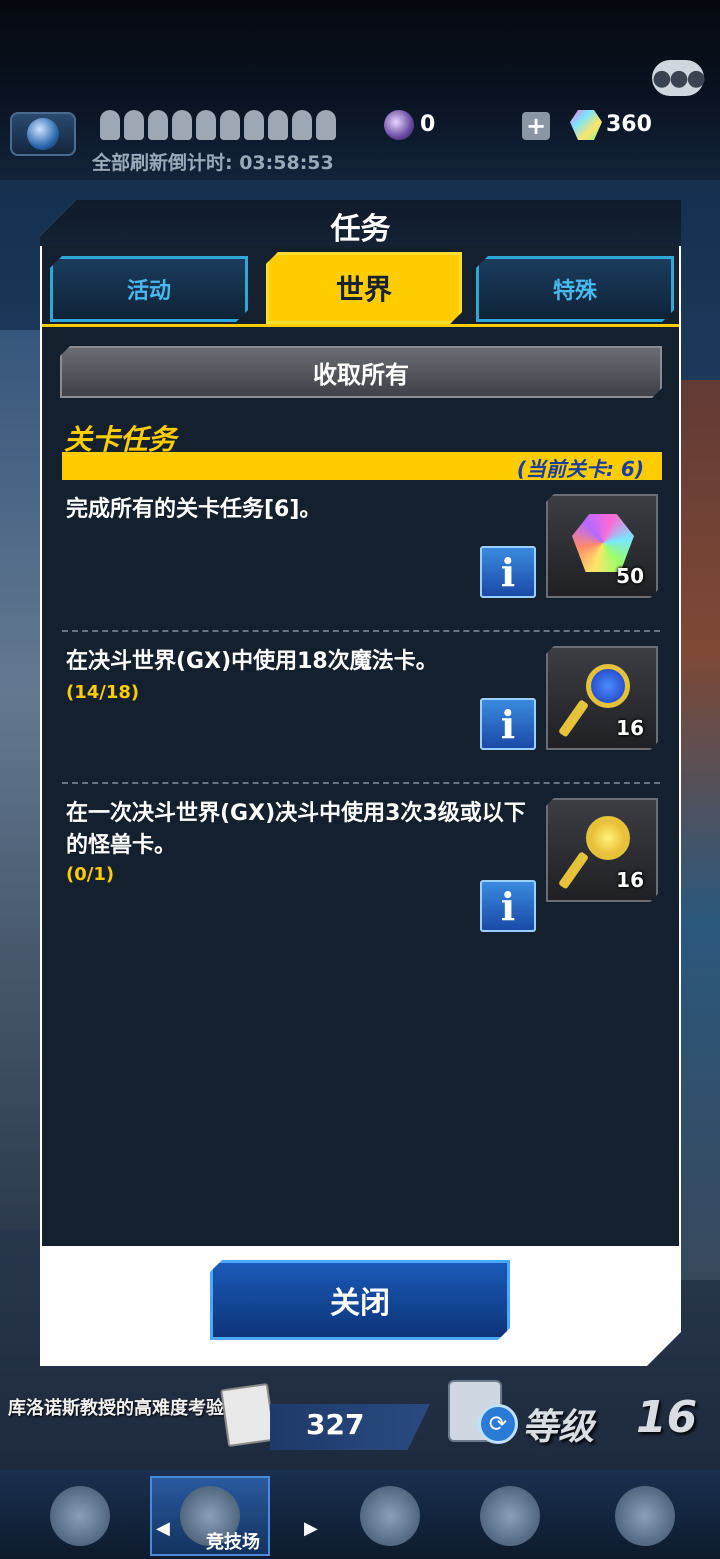  I want to click on cards-icon, so click(510, 1516).